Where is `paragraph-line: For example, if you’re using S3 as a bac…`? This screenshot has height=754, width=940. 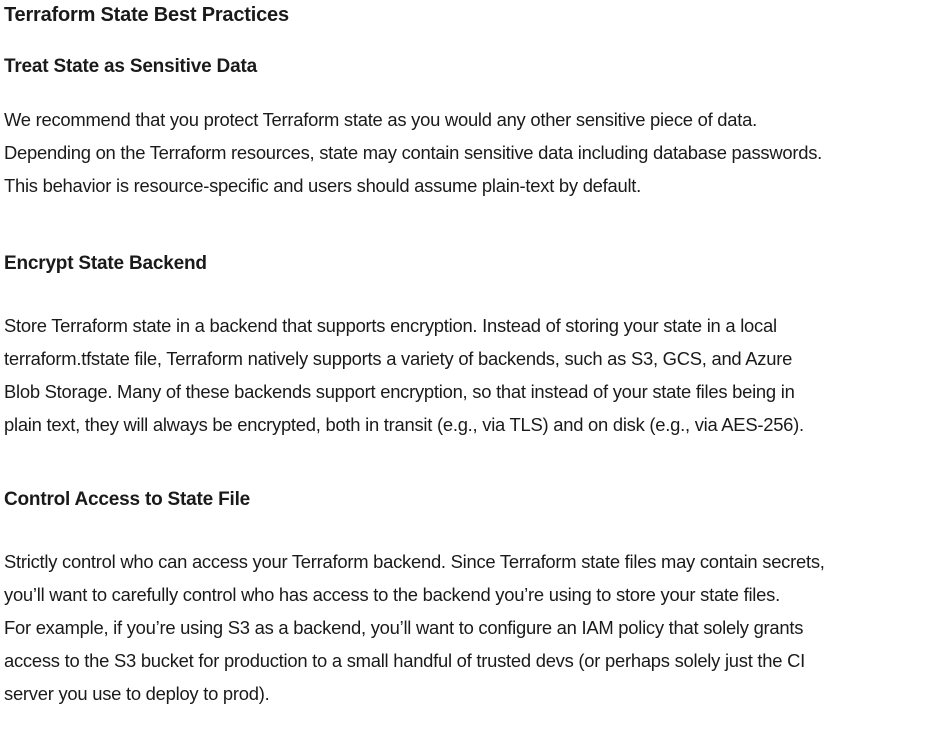
paragraph-line: For example, if you’re using S3 as a bac… is located at coordinates (404, 627).